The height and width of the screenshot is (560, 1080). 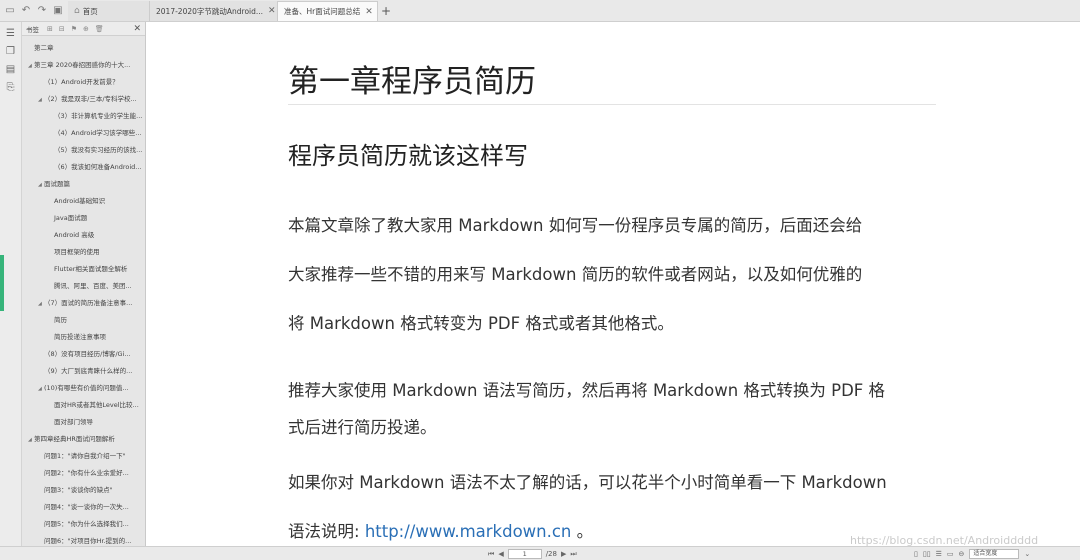 I want to click on bookmark-item: Android 高级, so click(x=83, y=235).